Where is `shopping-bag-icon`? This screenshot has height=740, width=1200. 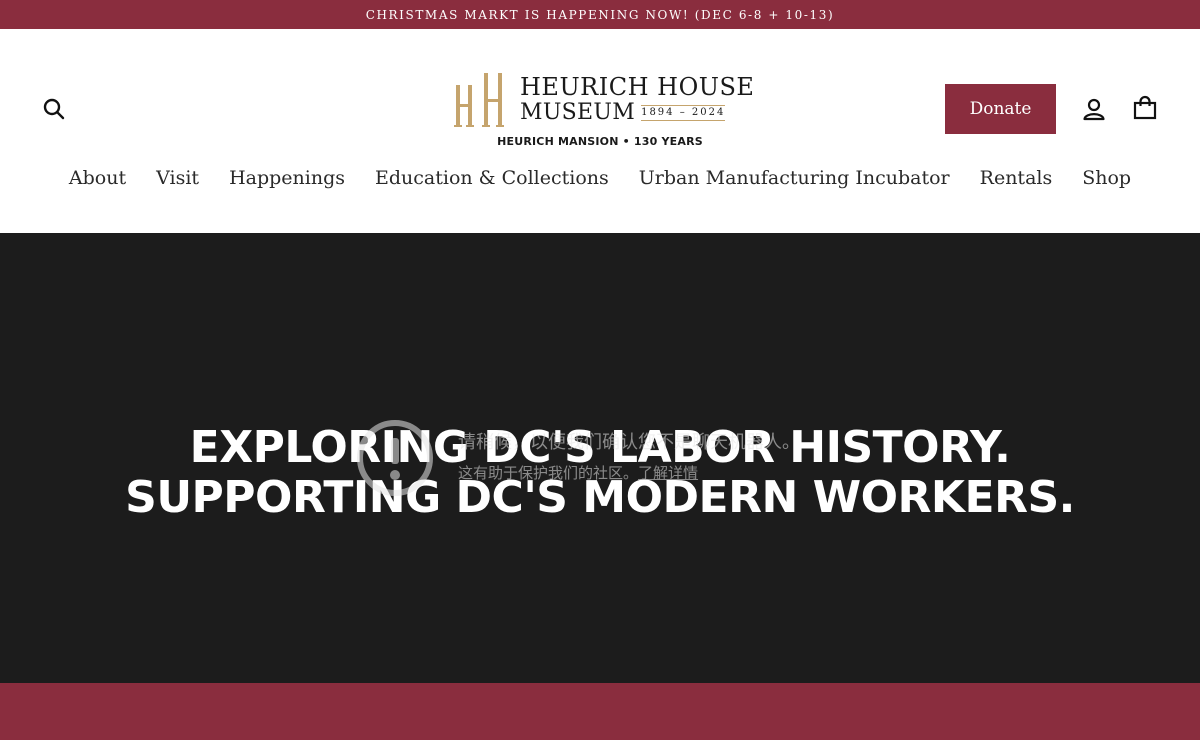
shopping-bag-icon is located at coordinates (1145, 107).